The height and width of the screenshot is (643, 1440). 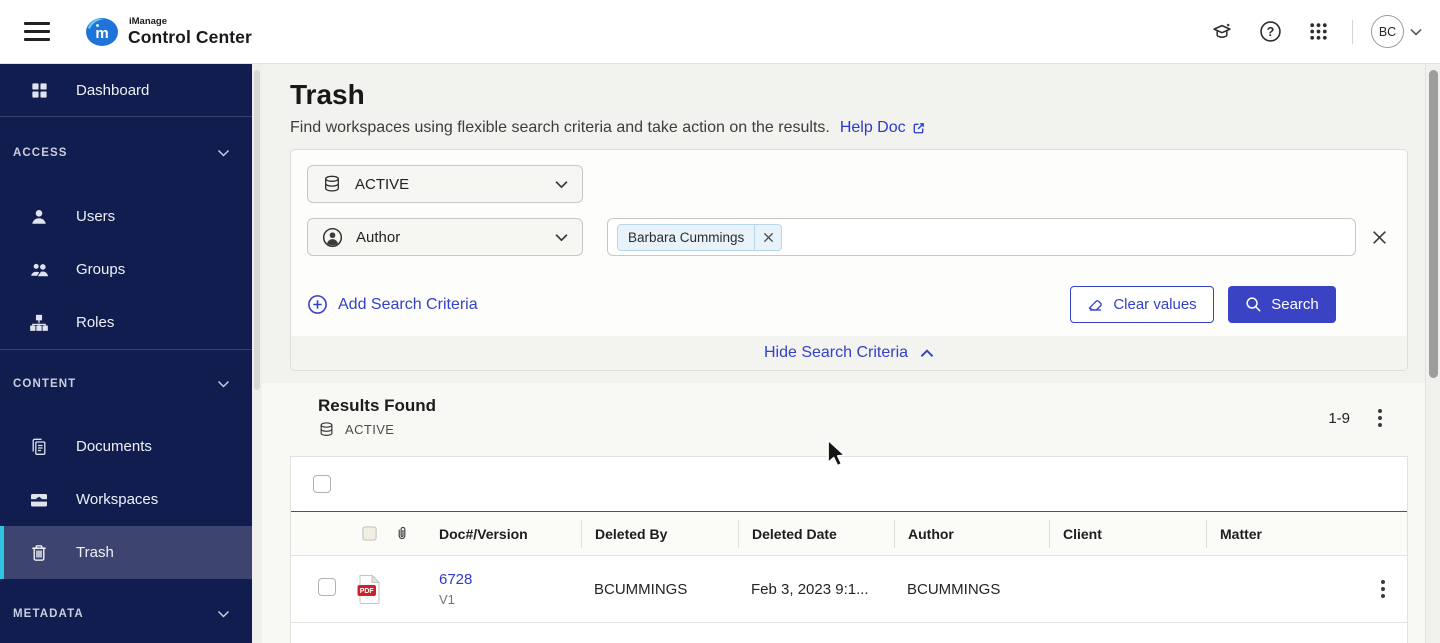 I want to click on results-scope-label: ACTIVE, so click(x=370, y=429).